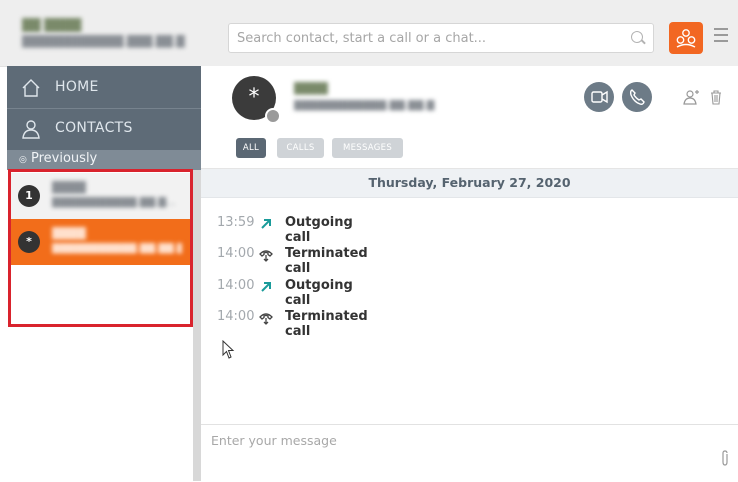  What do you see at coordinates (300, 148) in the screenshot?
I see `tab-calls: CALLS` at bounding box center [300, 148].